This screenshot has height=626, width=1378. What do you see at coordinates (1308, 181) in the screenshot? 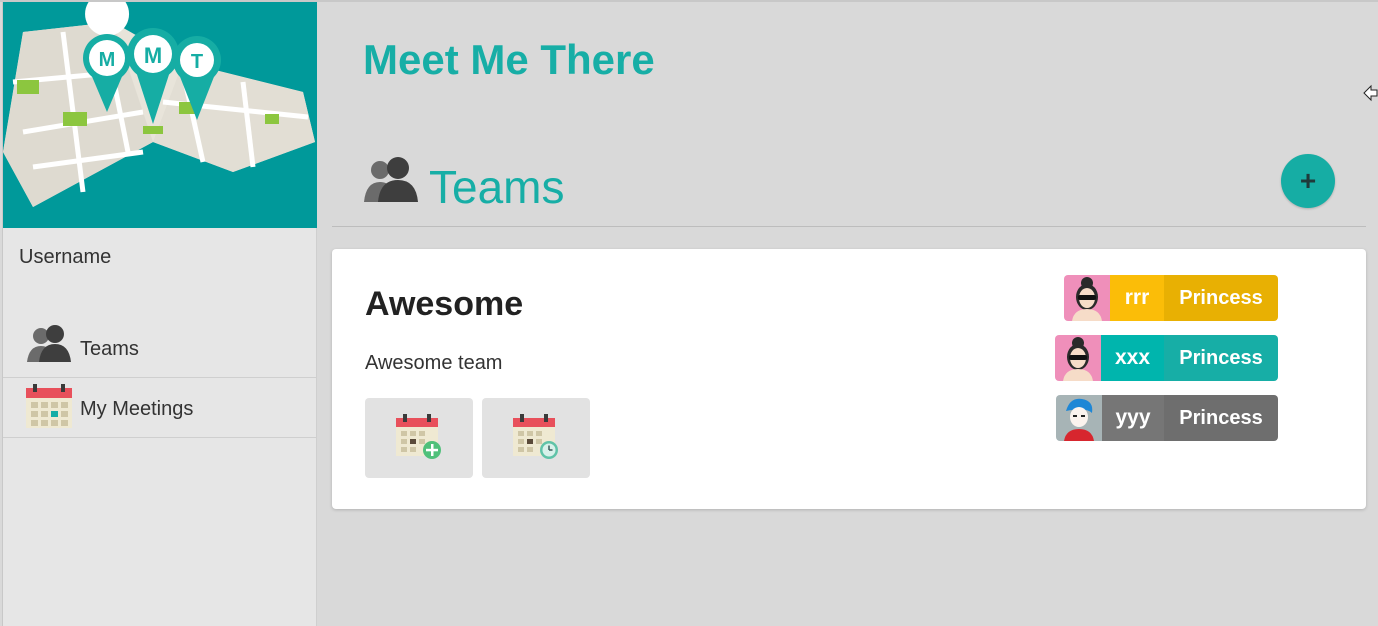
I see `add-team-button: +` at bounding box center [1308, 181].